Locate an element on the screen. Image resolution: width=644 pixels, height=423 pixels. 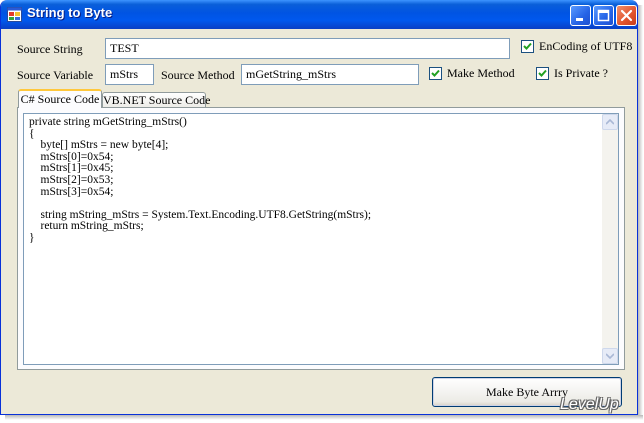
utf8-checkbox: EnCoding of UTF8 is located at coordinates (576, 46).